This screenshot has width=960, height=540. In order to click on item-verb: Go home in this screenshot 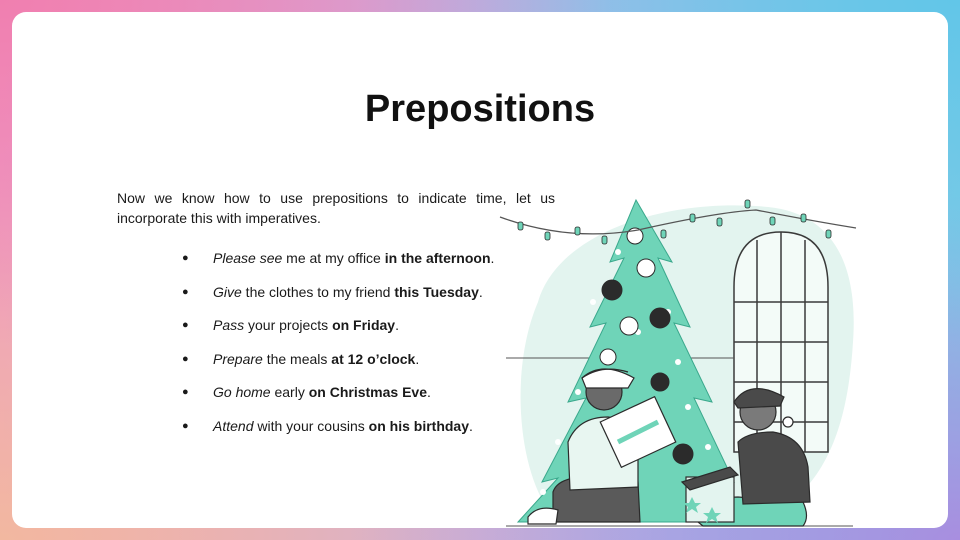, I will do `click(242, 392)`.